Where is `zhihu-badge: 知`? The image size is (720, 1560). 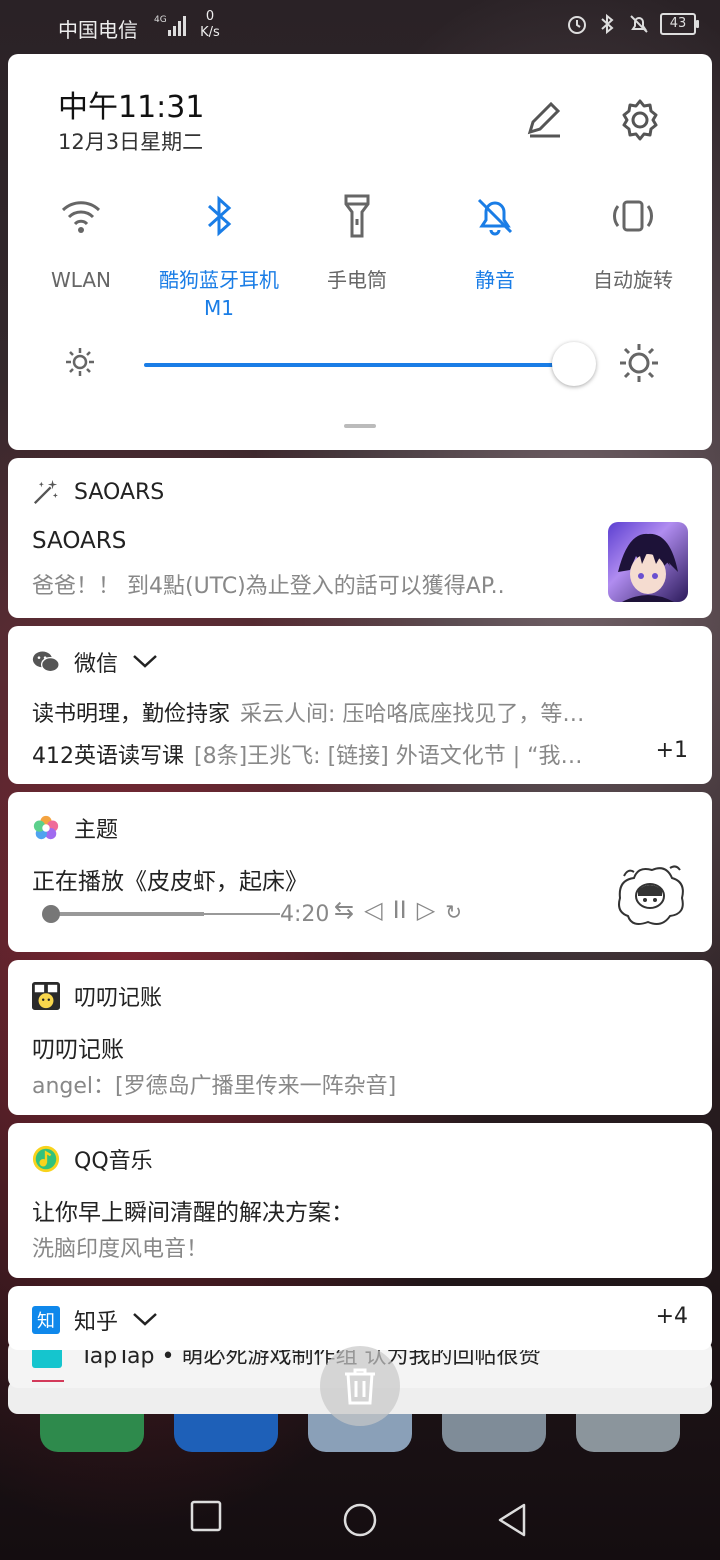 zhihu-badge: 知 is located at coordinates (46, 1321).